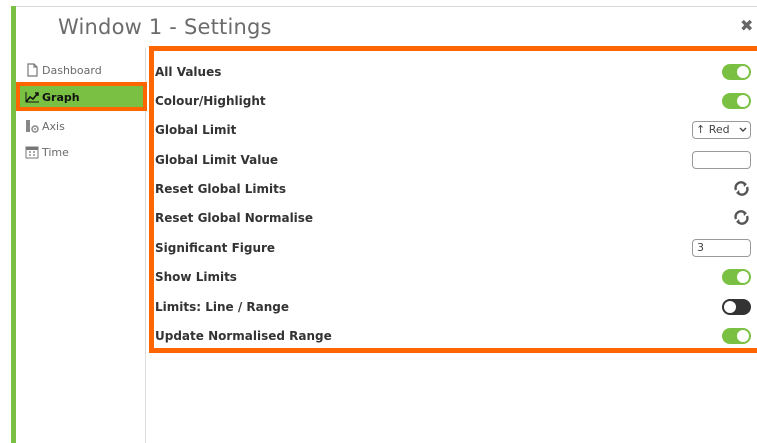 The width and height of the screenshot is (757, 443). Describe the element at coordinates (234, 217) in the screenshot. I see `setting-label: Reset Global Normalise` at that location.